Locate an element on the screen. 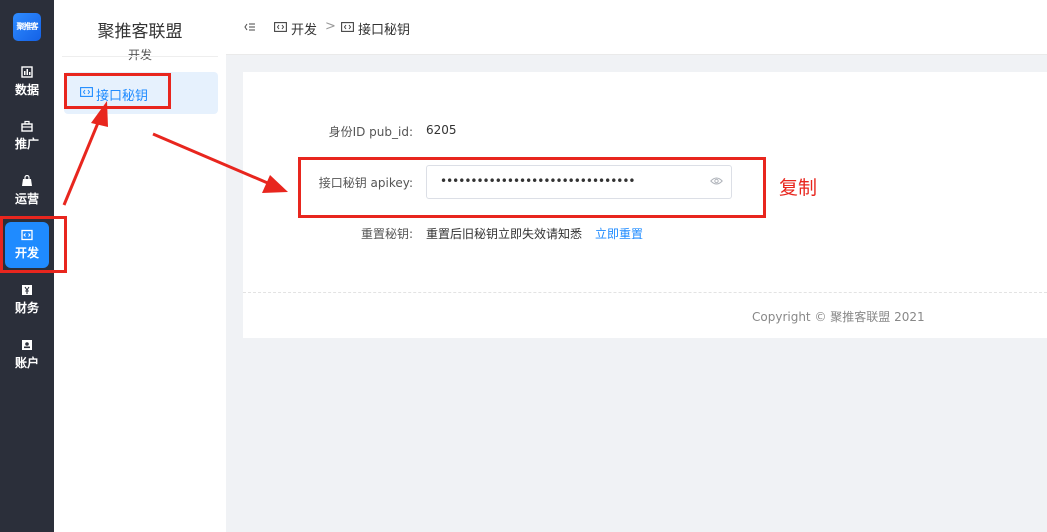 The height and width of the screenshot is (532, 1047). pub-id-value: 6205 is located at coordinates (441, 130).